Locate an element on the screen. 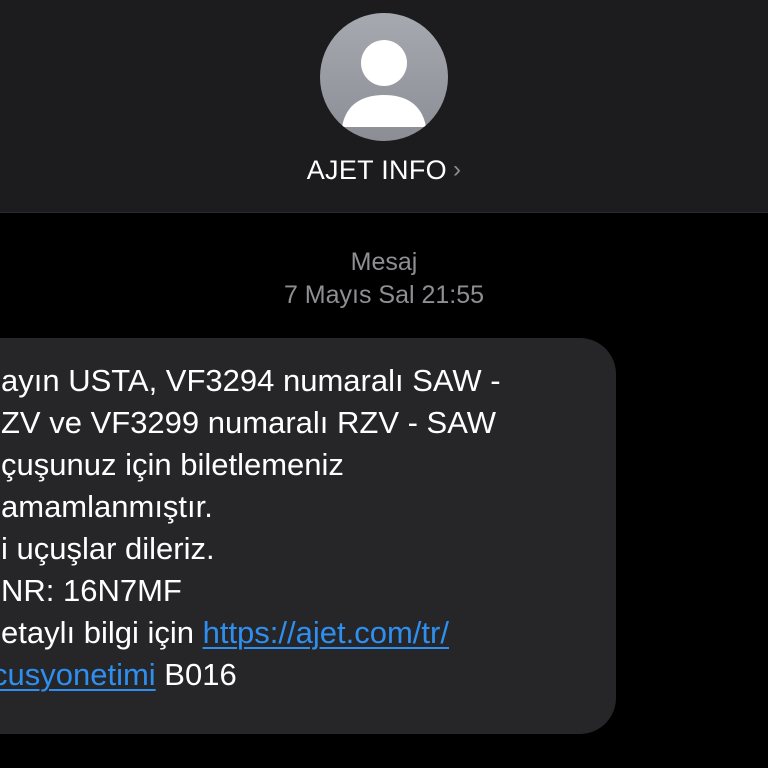 The width and height of the screenshot is (768, 768). contact-avatar-icon is located at coordinates (384, 77).